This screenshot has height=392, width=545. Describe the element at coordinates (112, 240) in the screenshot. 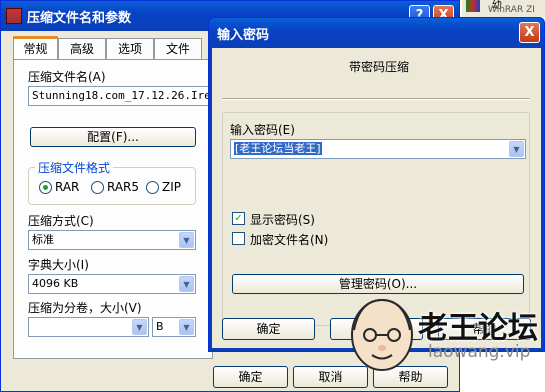

I see `method-select: 标准 ▼` at that location.